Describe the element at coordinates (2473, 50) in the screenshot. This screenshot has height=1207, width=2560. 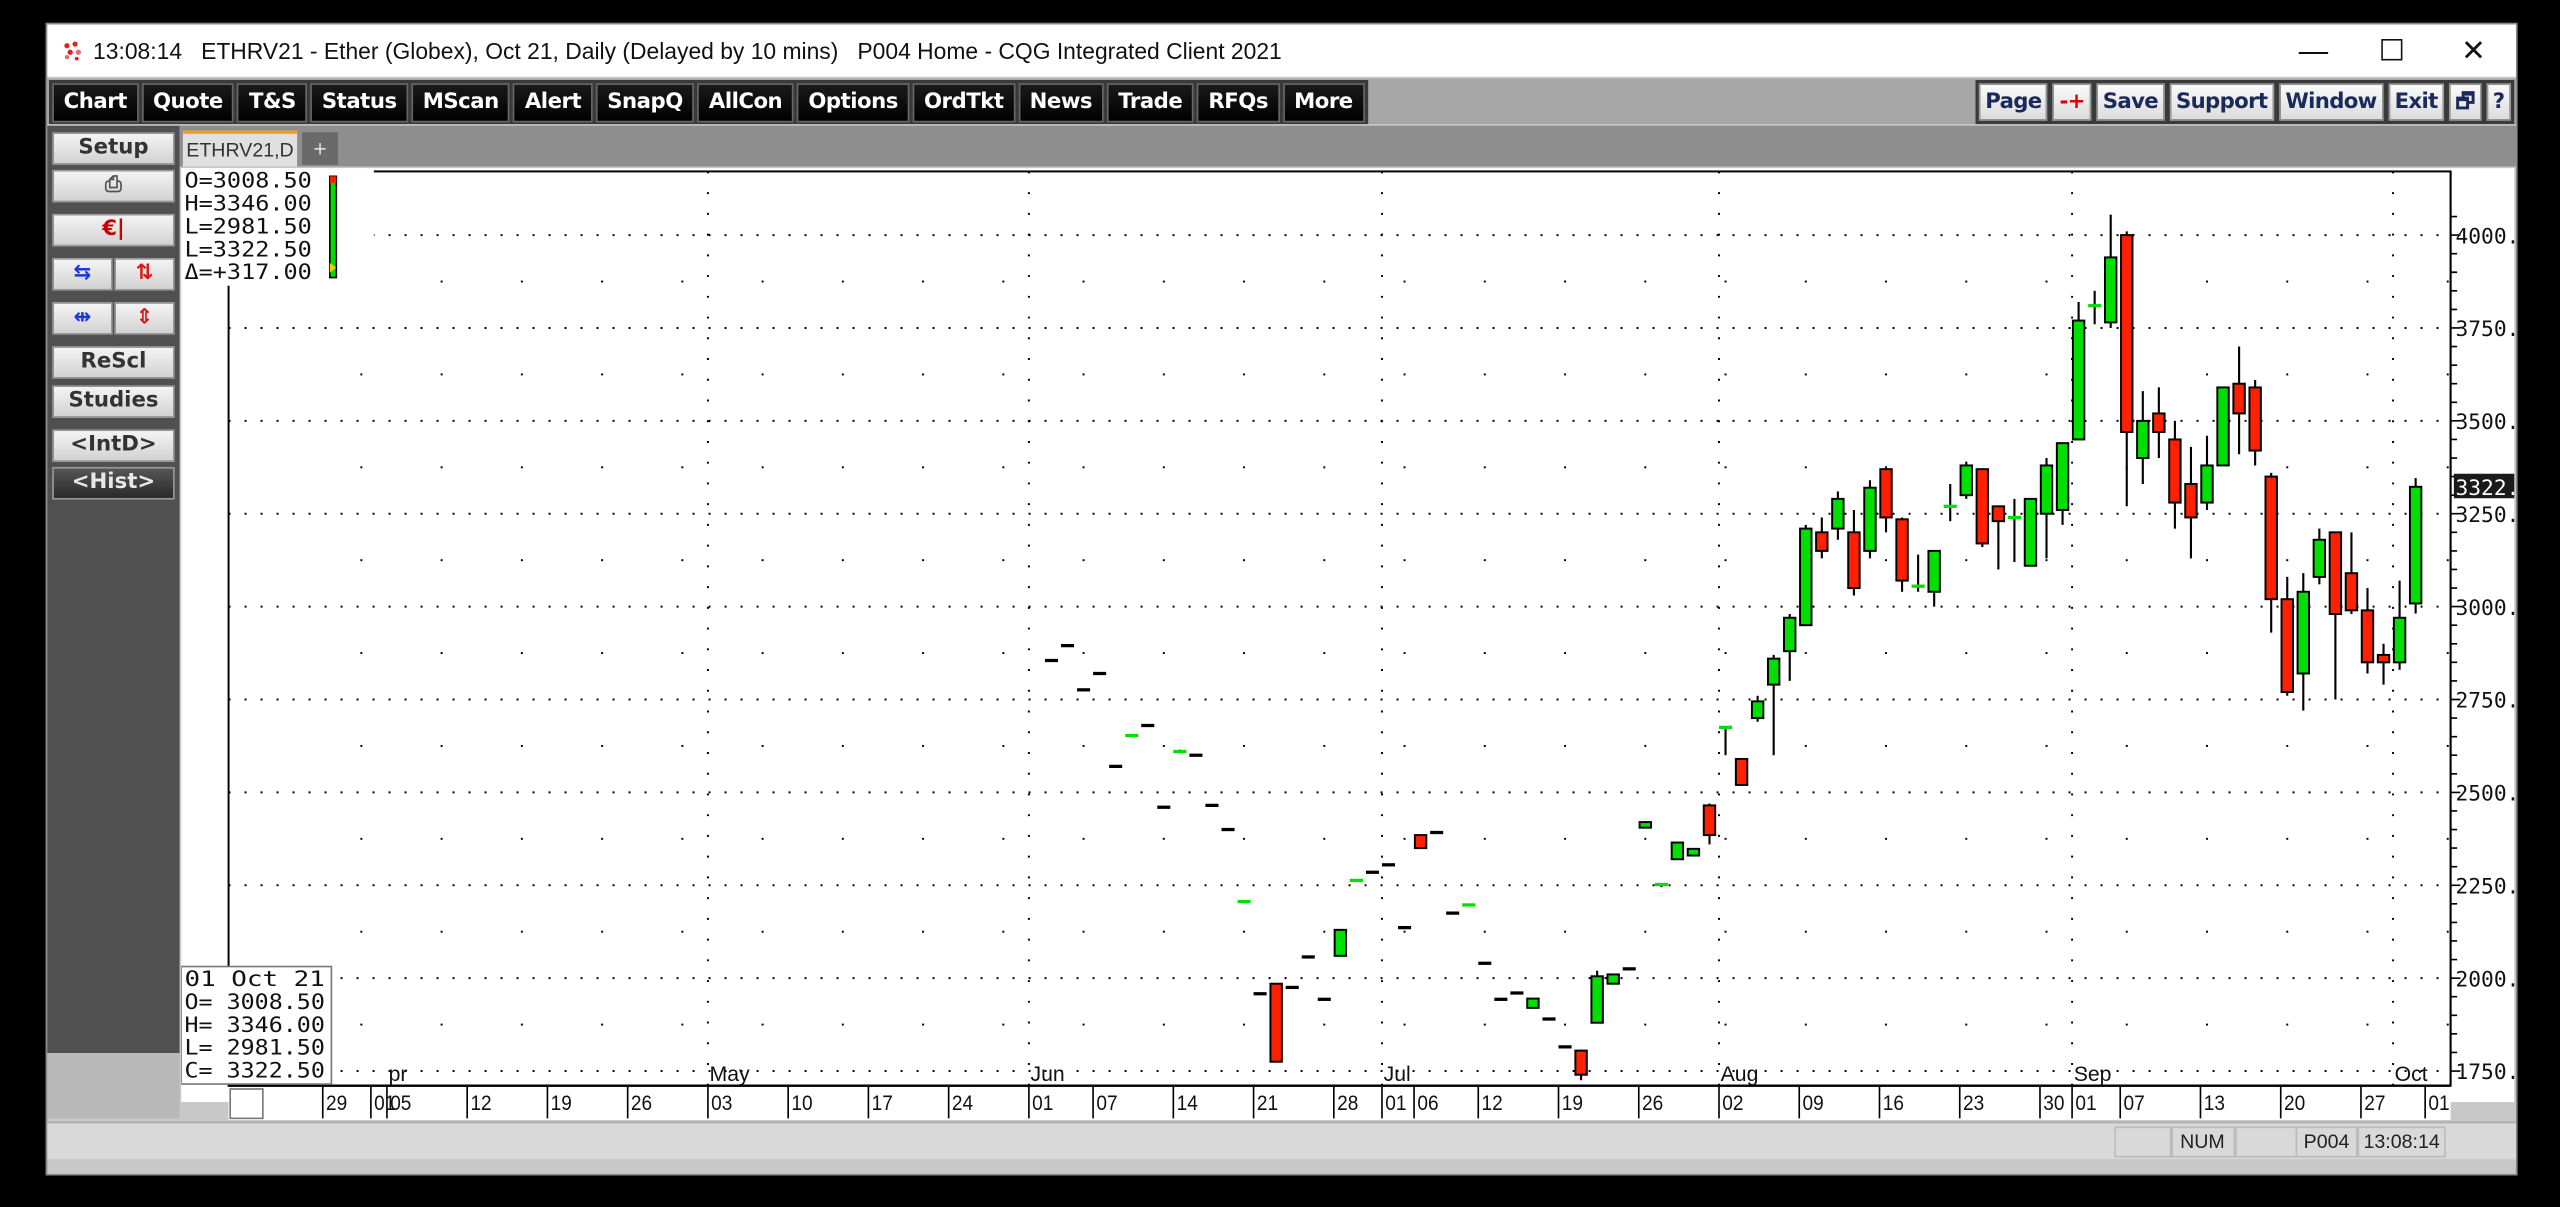
I see `close-button: ✕` at that location.